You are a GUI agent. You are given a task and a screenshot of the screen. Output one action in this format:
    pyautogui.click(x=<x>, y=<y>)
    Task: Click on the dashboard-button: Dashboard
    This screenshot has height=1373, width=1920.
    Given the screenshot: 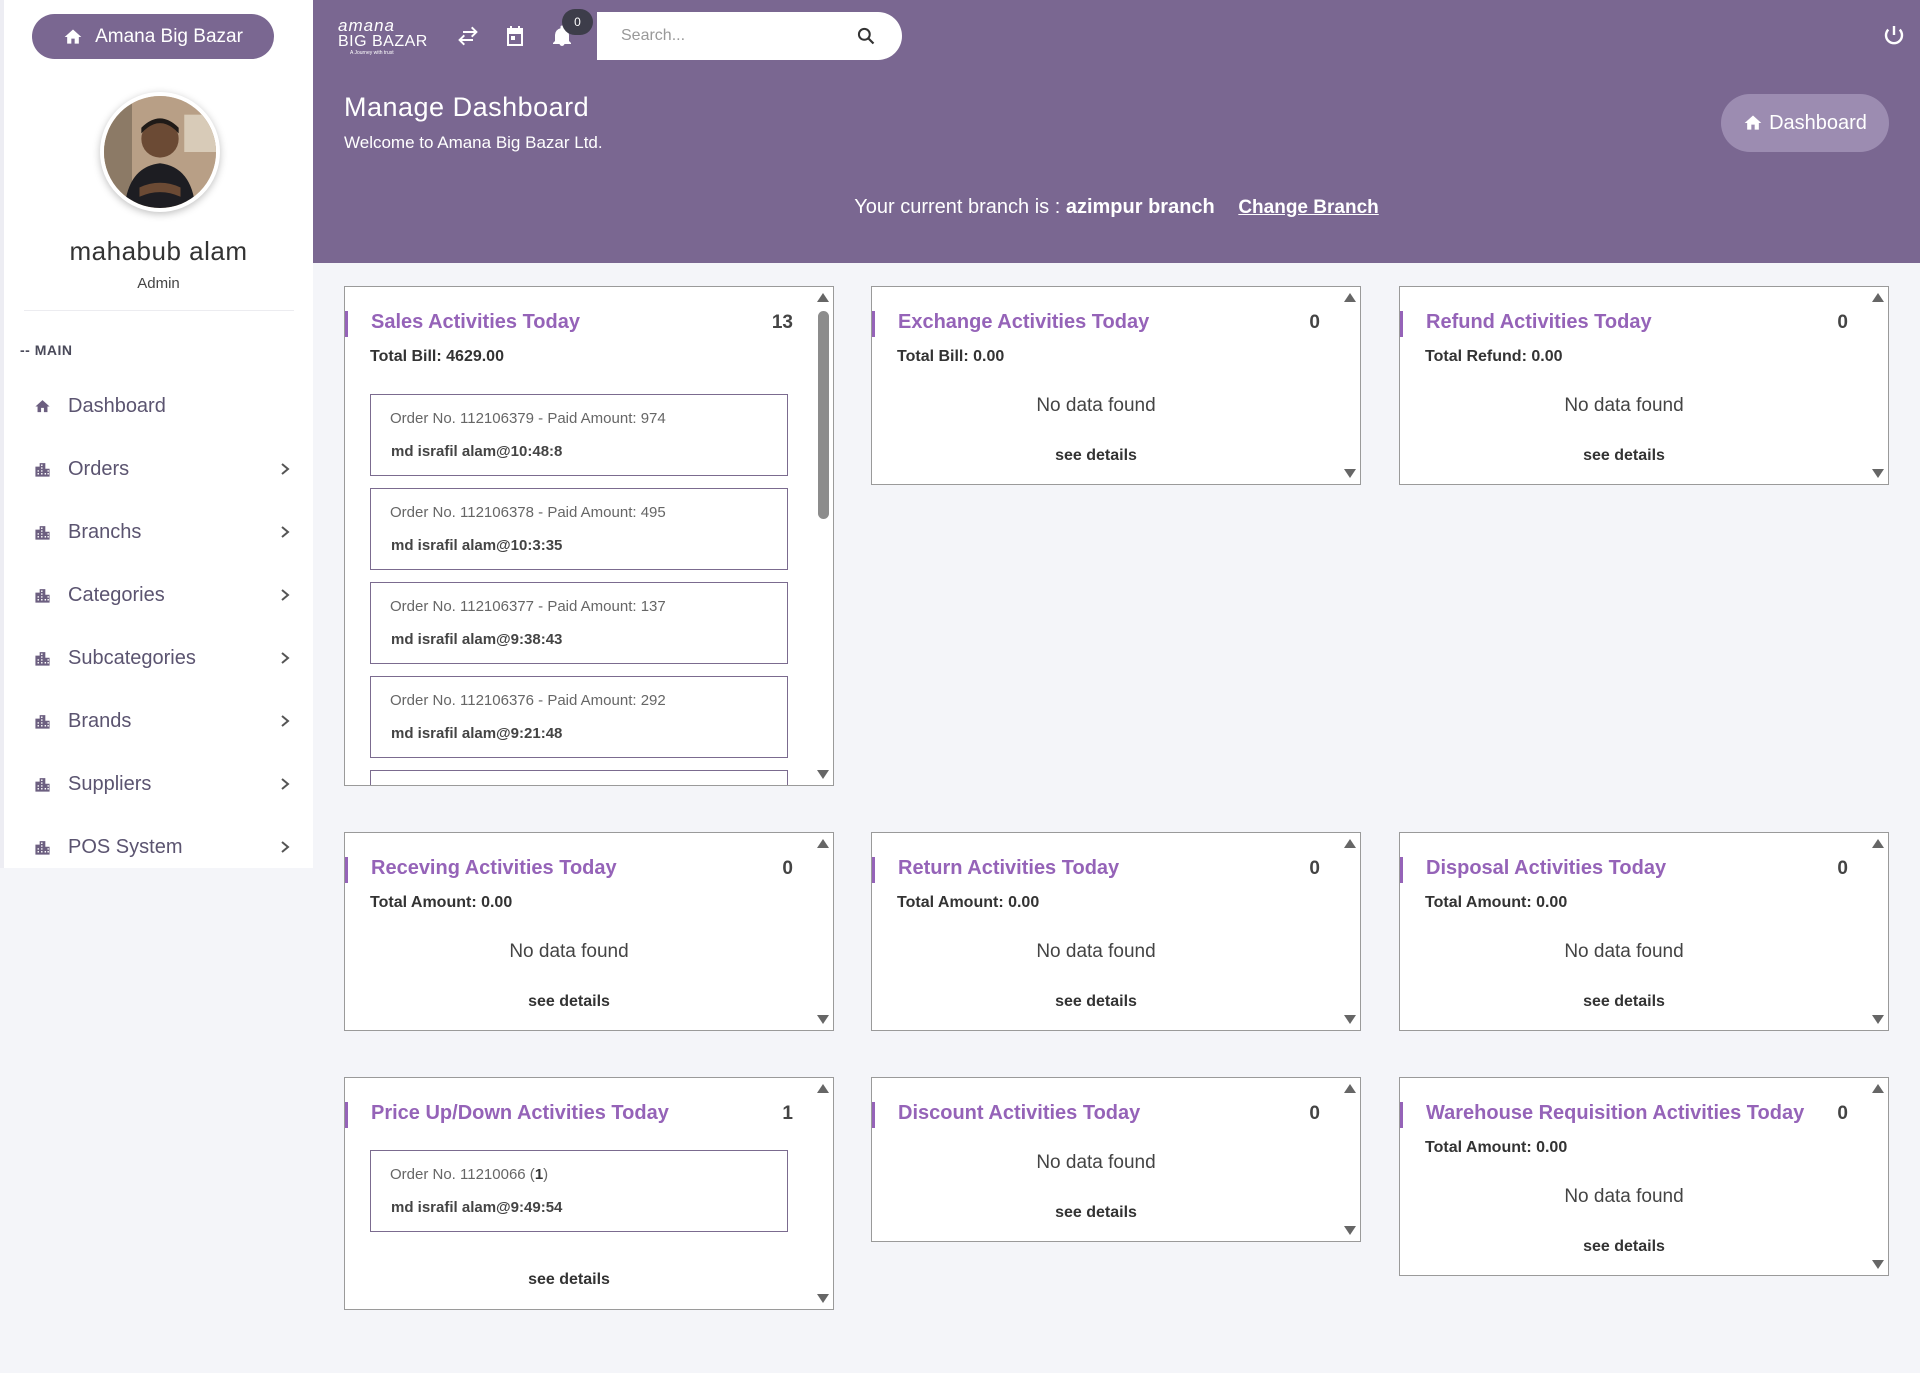 What is the action you would take?
    pyautogui.click(x=1805, y=123)
    